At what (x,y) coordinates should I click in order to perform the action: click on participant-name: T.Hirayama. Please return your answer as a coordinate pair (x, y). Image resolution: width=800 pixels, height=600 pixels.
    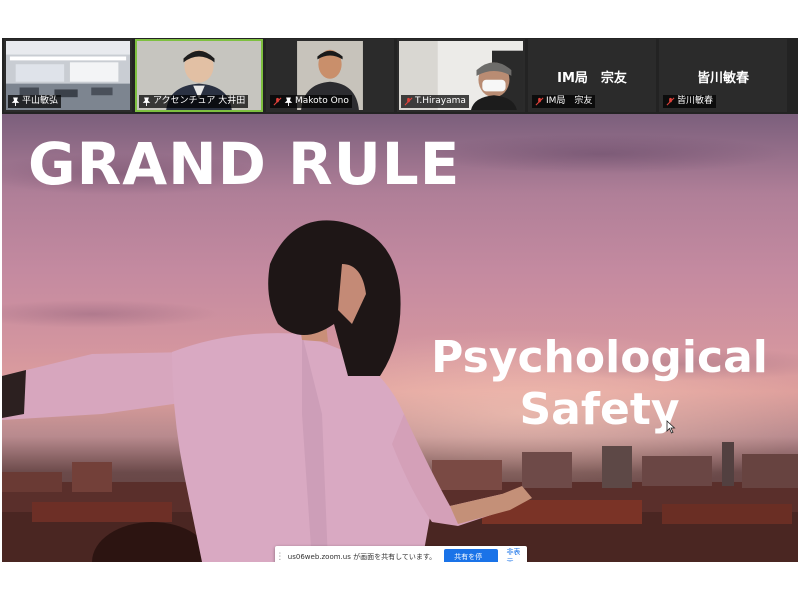
    Looking at the image, I should click on (440, 101).